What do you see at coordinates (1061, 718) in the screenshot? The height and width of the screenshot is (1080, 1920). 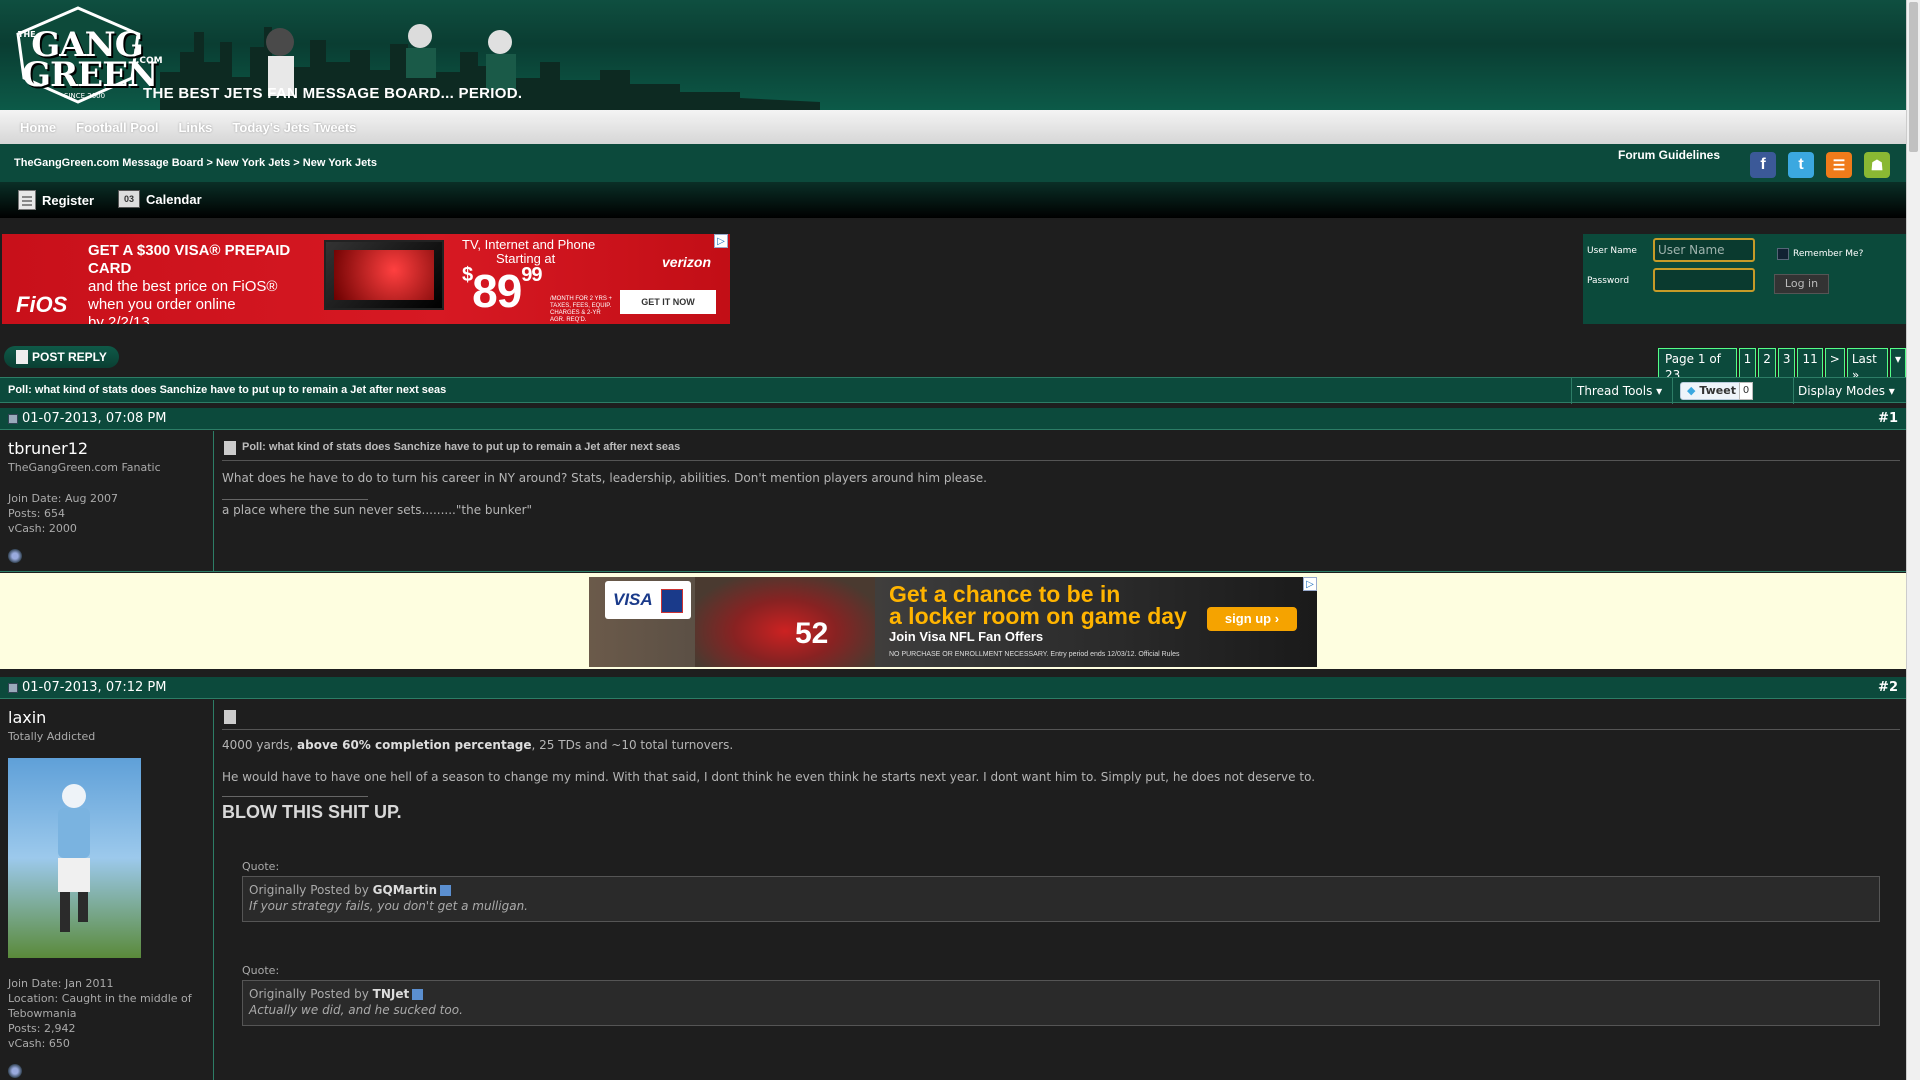 I see `post-title-line` at bounding box center [1061, 718].